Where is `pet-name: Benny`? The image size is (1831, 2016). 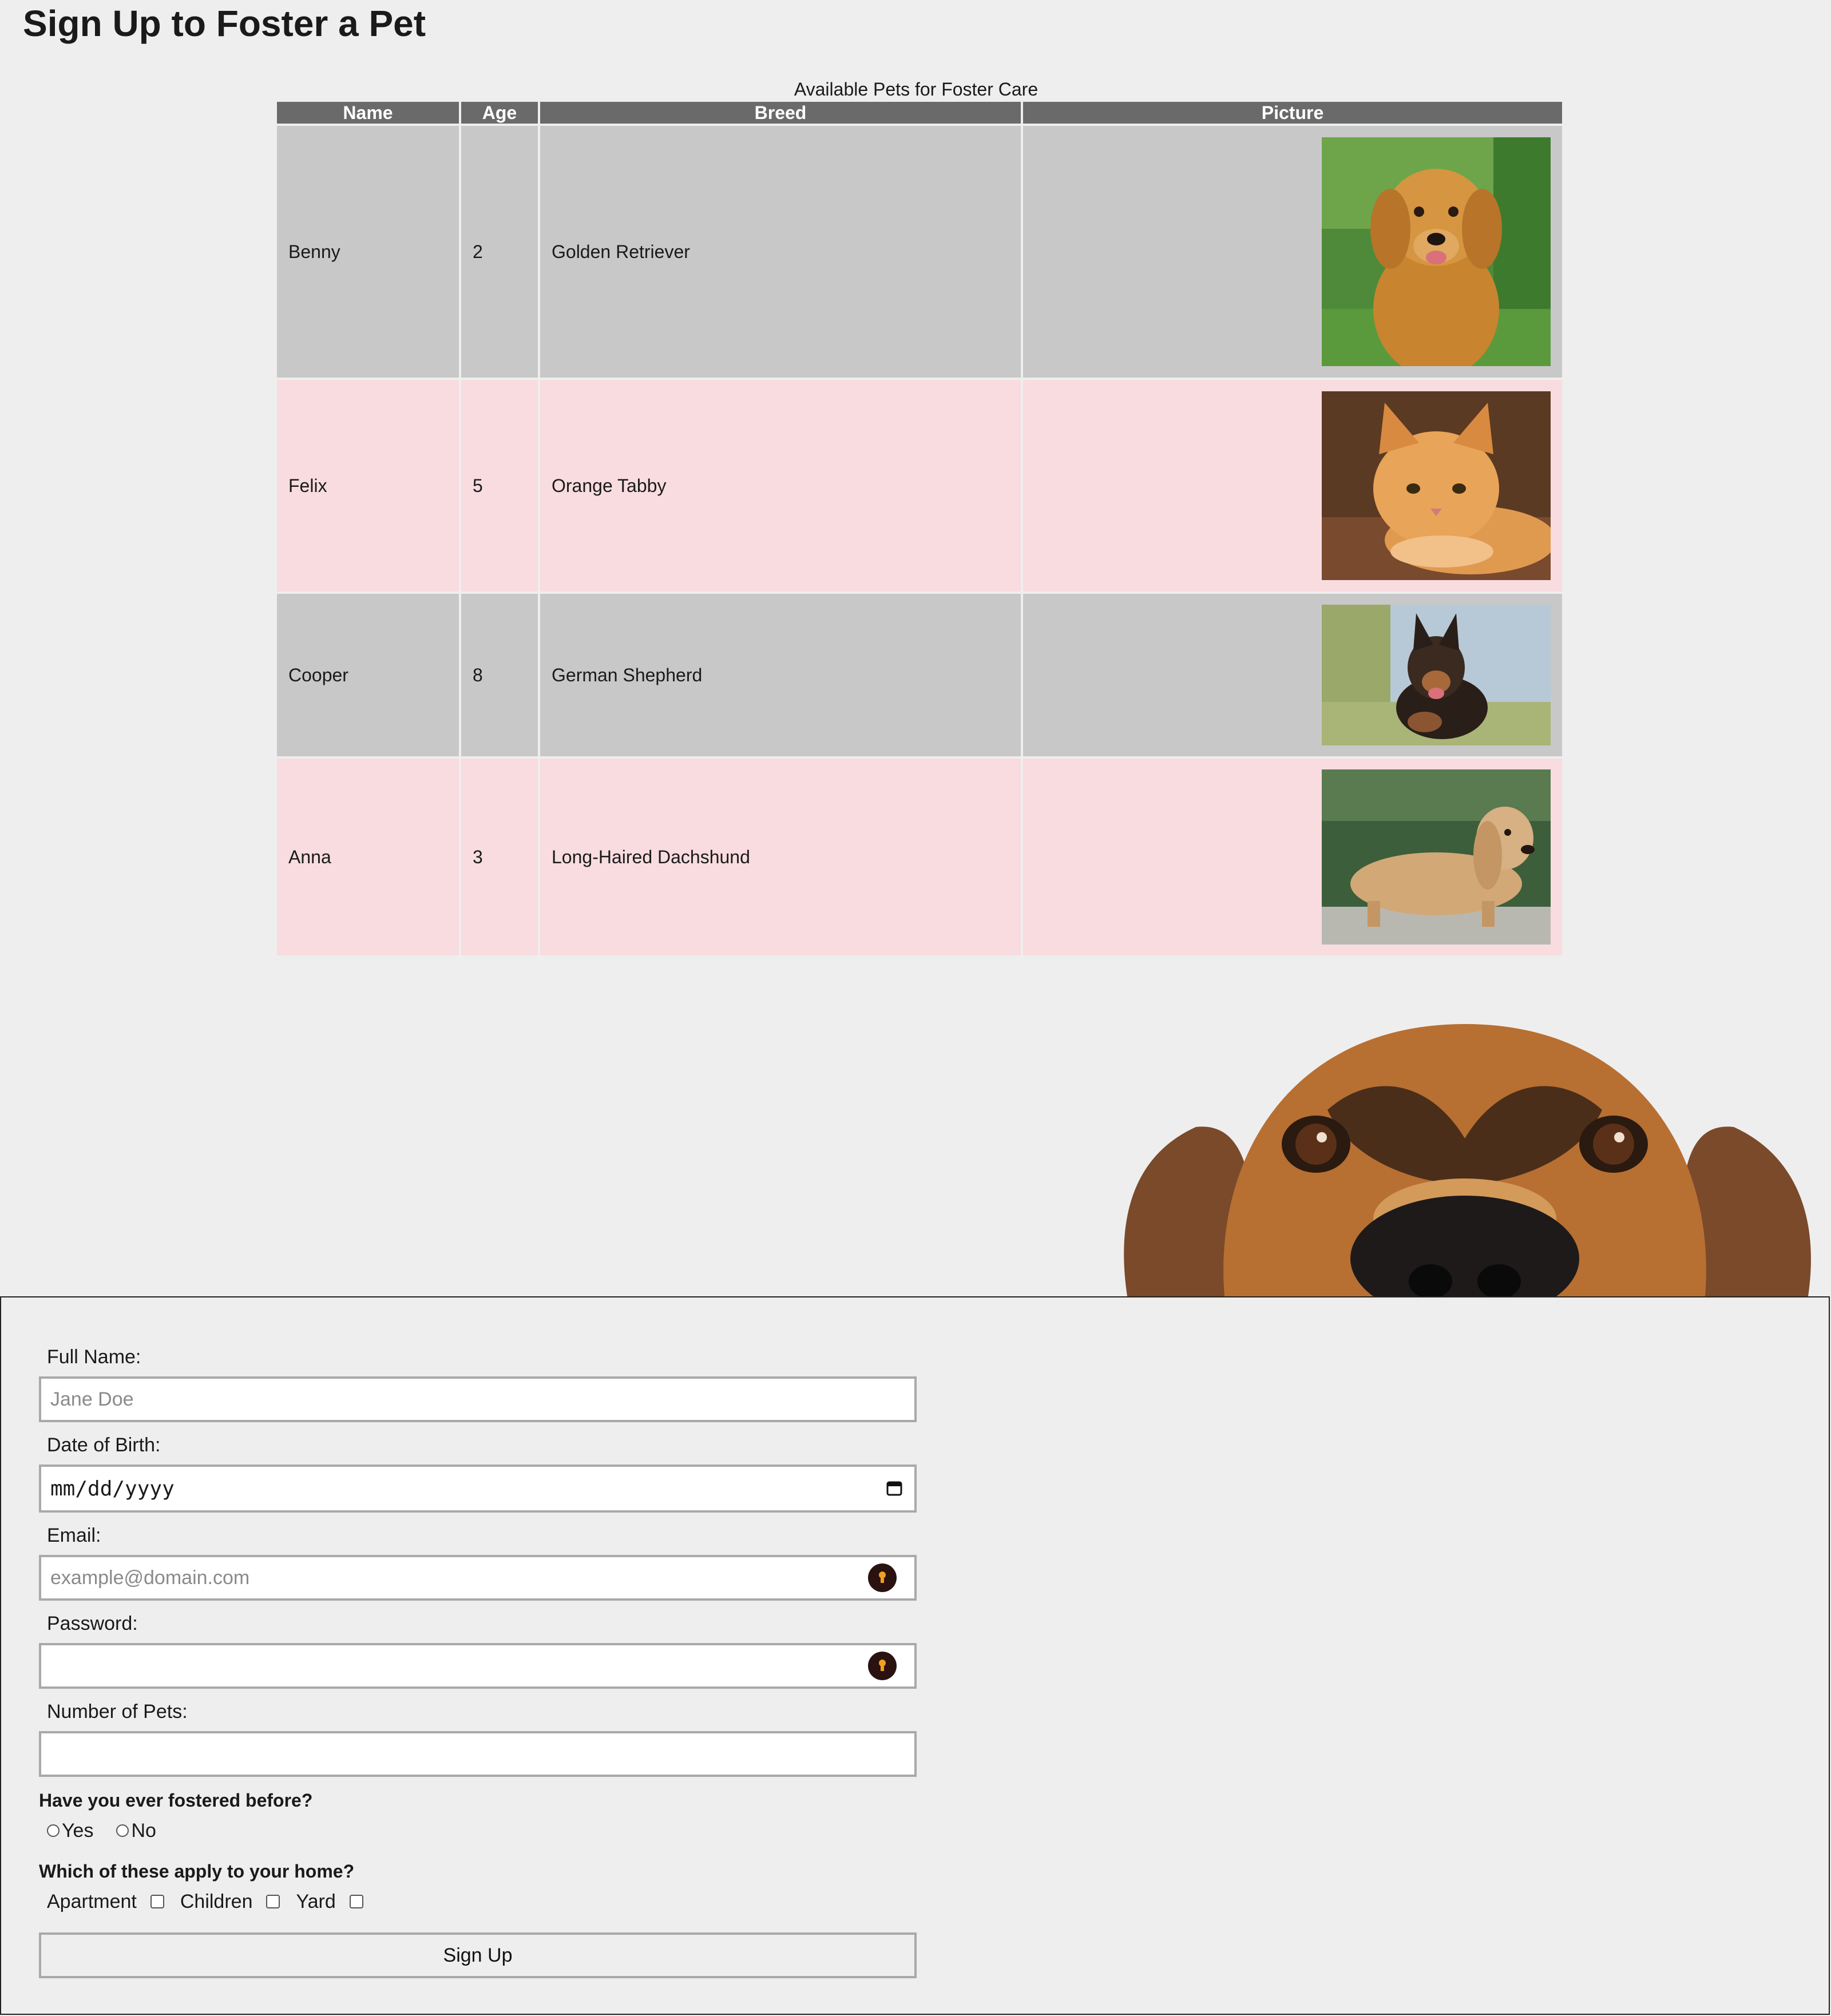
pet-name: Benny is located at coordinates (368, 252).